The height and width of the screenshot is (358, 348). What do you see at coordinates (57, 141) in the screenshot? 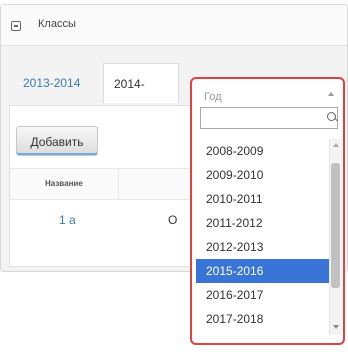
I see `add-button: Добавить` at bounding box center [57, 141].